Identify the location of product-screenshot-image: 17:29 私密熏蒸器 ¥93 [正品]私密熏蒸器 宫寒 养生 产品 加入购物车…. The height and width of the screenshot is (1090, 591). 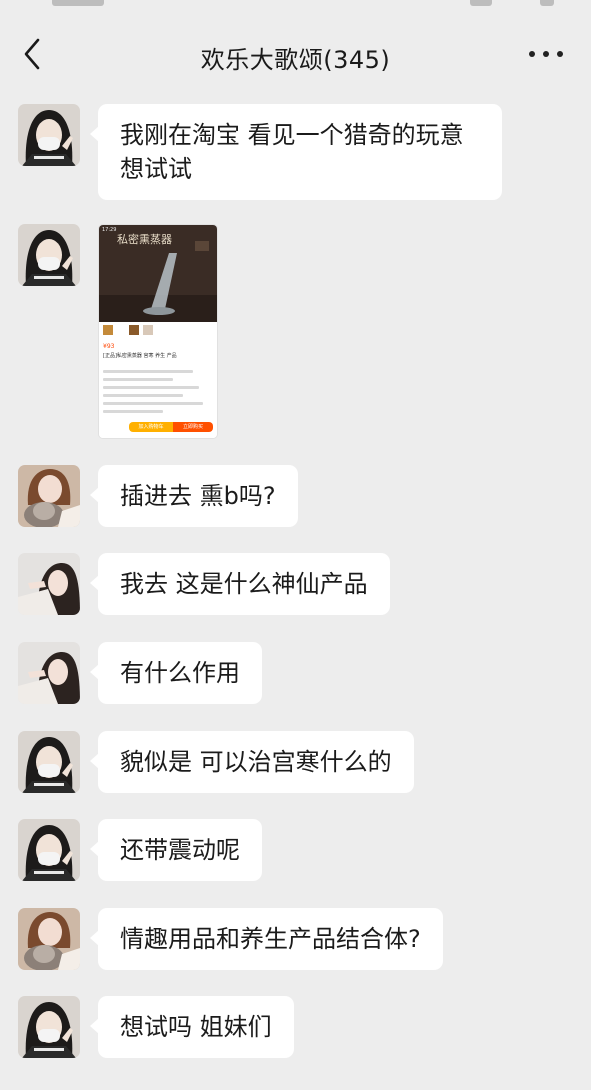
(158, 331).